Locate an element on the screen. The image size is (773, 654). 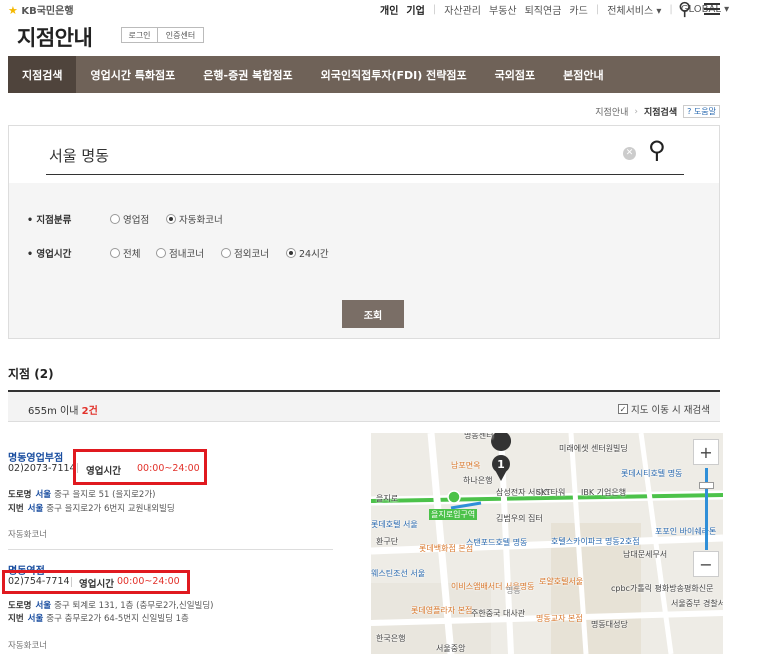
map-label: 명동교자 본점 is located at coordinates (559, 618).